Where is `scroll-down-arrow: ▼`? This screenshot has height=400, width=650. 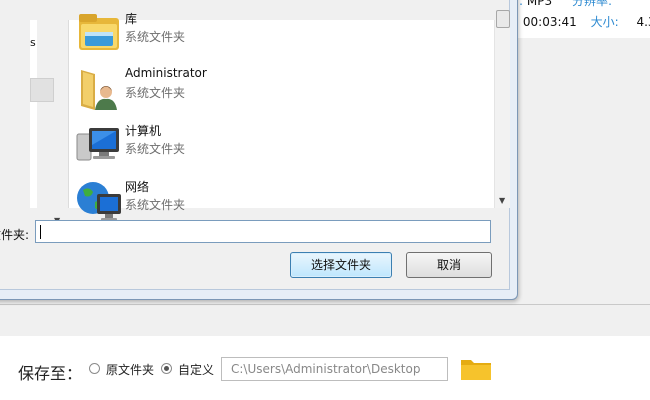 scroll-down-arrow: ▼ is located at coordinates (502, 200).